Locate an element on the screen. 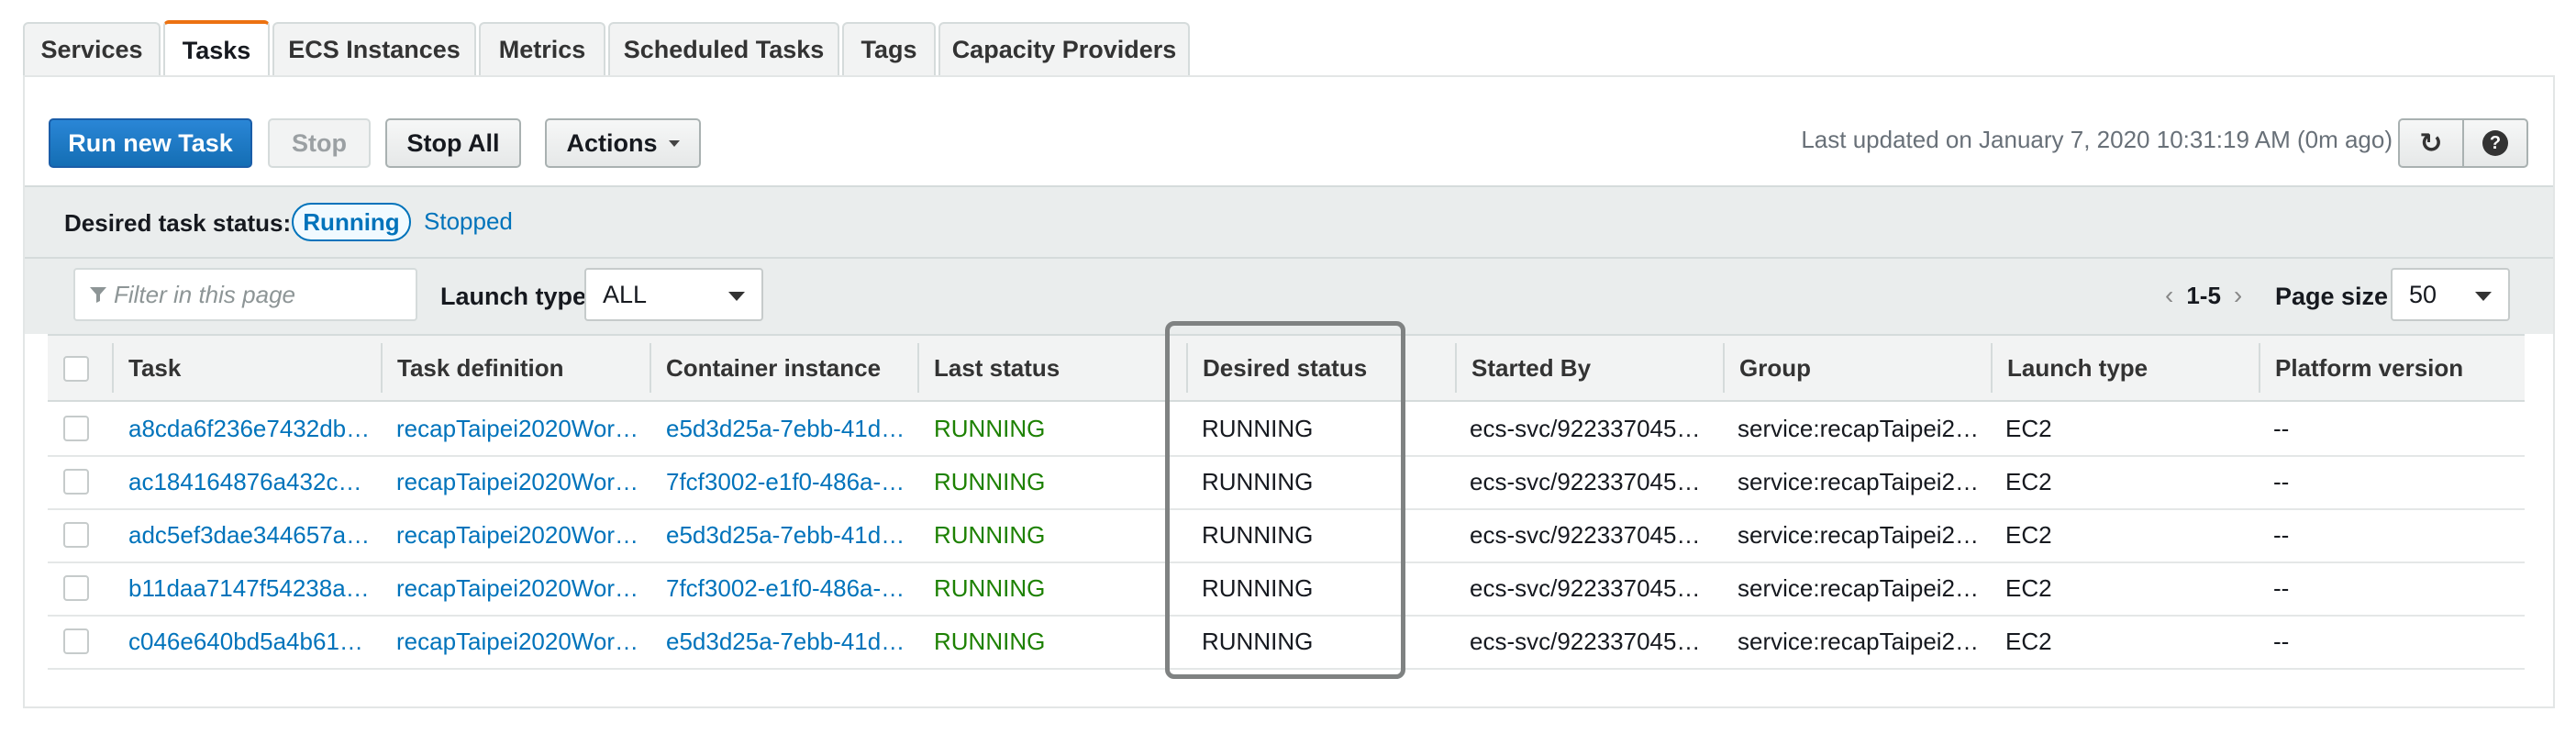  page-size-select: 50 is located at coordinates (2450, 294).